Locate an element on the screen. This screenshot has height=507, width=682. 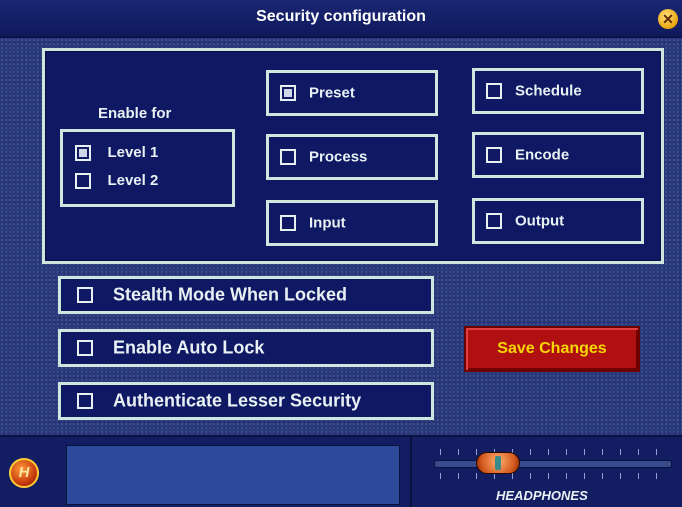
input-label: Input is located at coordinates (327, 223).